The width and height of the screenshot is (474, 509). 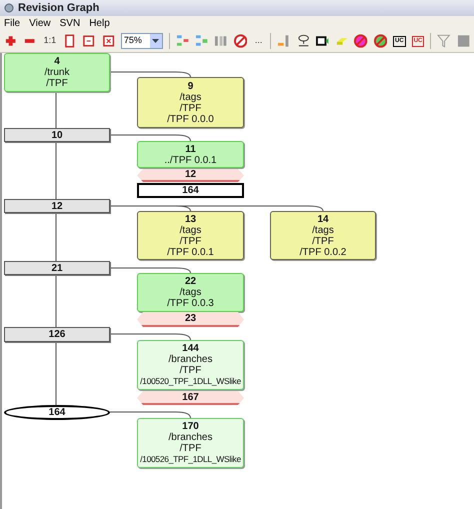 I want to click on revision-number: 144, so click(x=190, y=348).